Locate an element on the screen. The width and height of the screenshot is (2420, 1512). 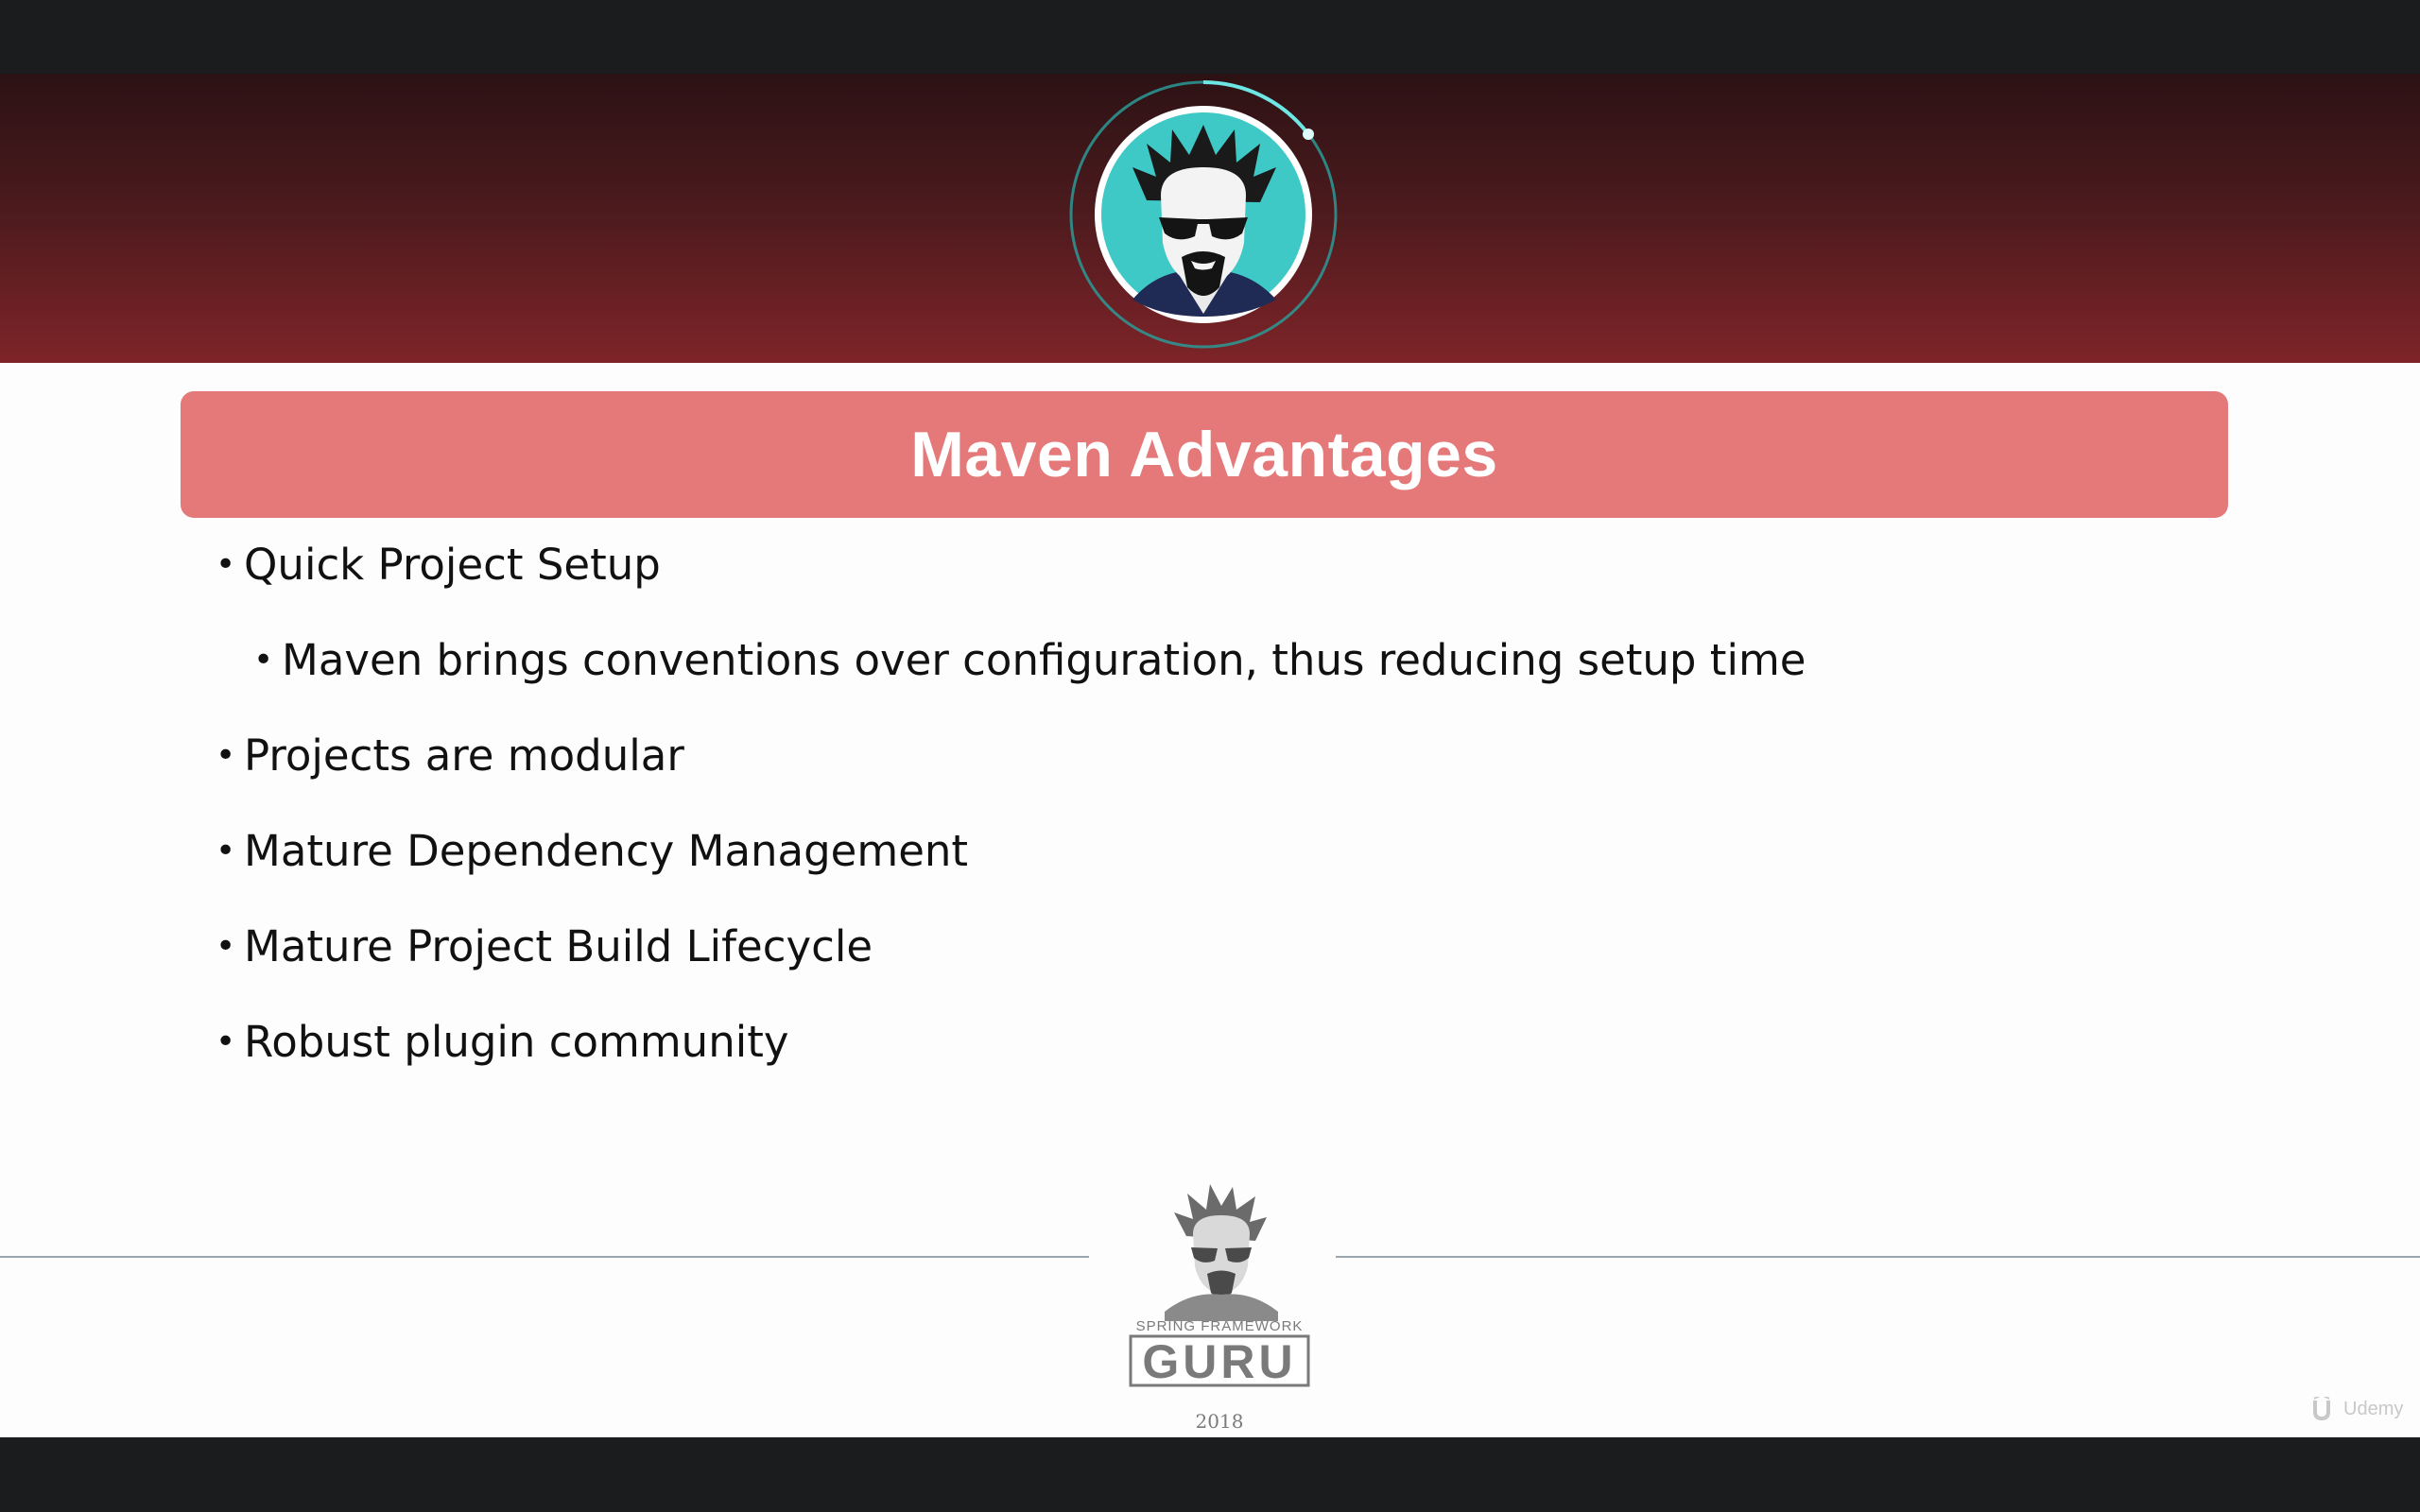
bullet-text: Mature Dependency Management is located at coordinates (607, 851).